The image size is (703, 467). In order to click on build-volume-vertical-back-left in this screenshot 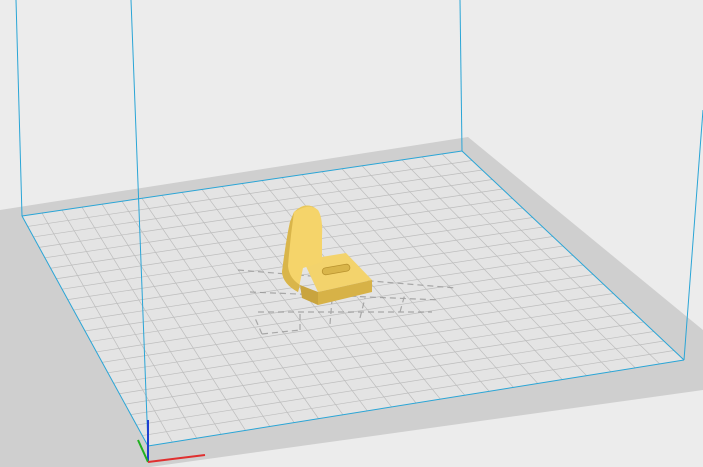, I will do `click(19, 108)`.